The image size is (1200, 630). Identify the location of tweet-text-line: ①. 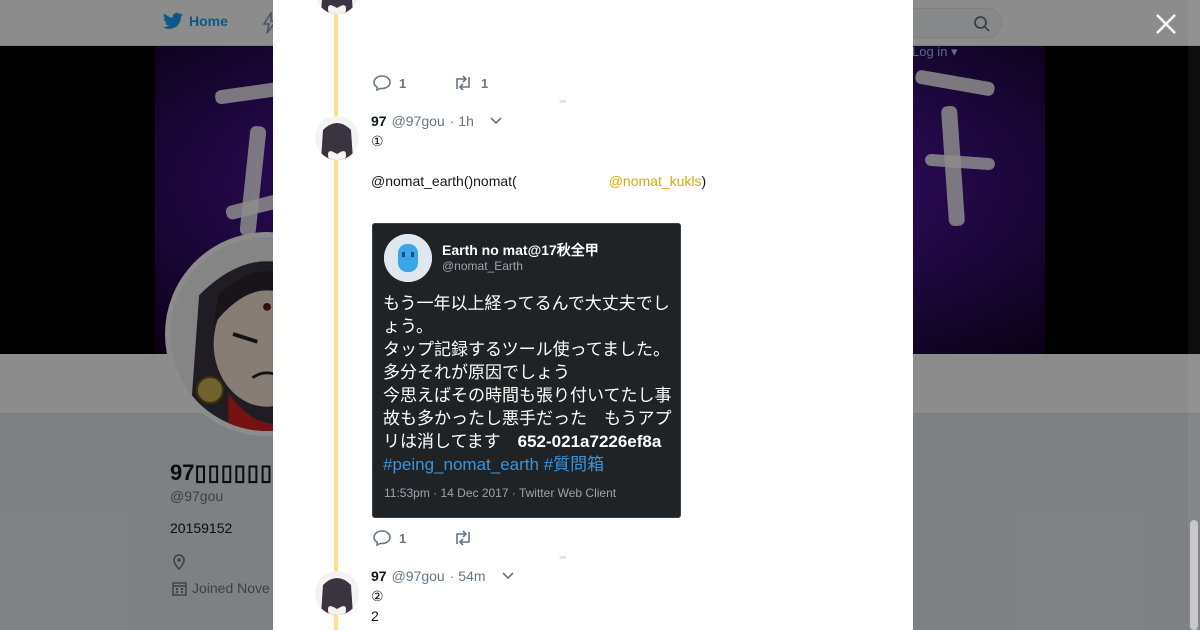
(377, 141).